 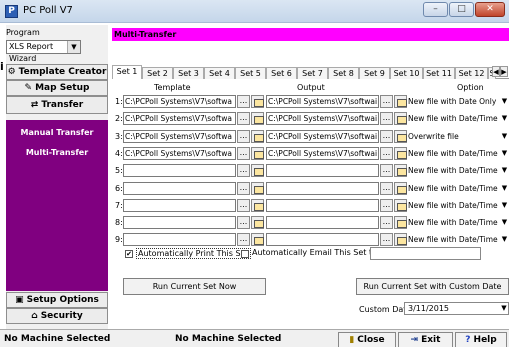 What do you see at coordinates (504, 71) in the screenshot?
I see `tab-scroll-right-icon: ▶` at bounding box center [504, 71].